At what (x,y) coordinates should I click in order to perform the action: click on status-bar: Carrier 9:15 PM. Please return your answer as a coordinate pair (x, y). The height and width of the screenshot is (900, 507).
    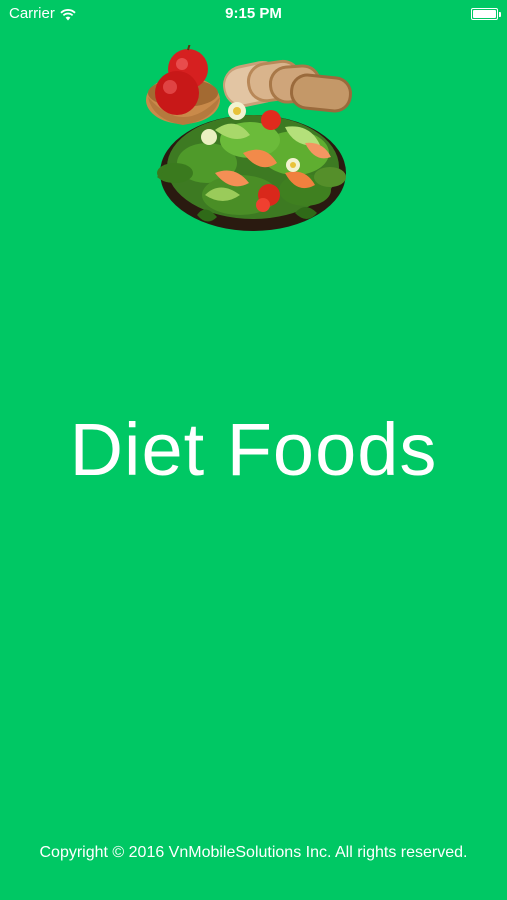
    Looking at the image, I should click on (253, 14).